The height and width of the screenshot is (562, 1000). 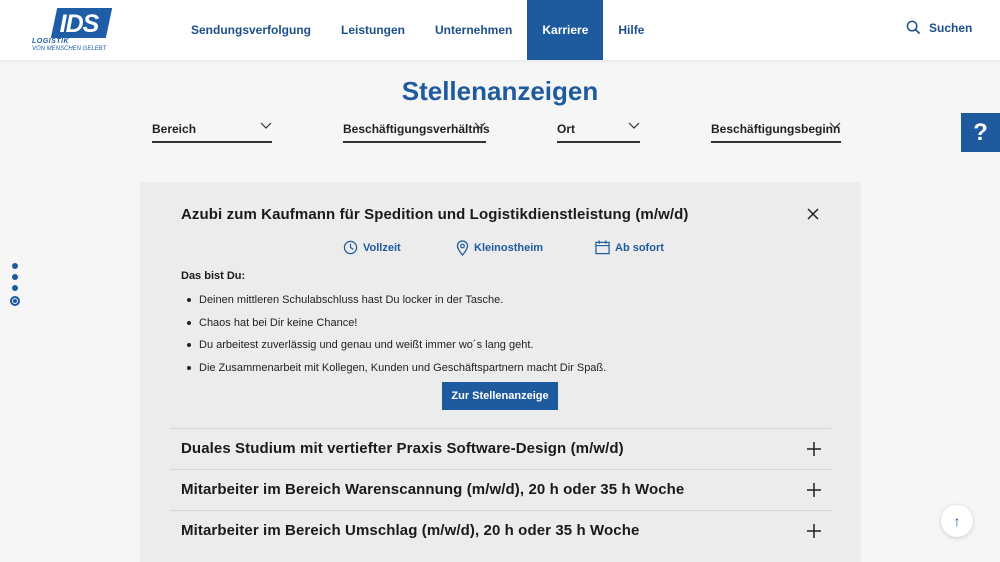 What do you see at coordinates (500, 396) in the screenshot?
I see `job-details-button: Zur Stellenanzeige` at bounding box center [500, 396].